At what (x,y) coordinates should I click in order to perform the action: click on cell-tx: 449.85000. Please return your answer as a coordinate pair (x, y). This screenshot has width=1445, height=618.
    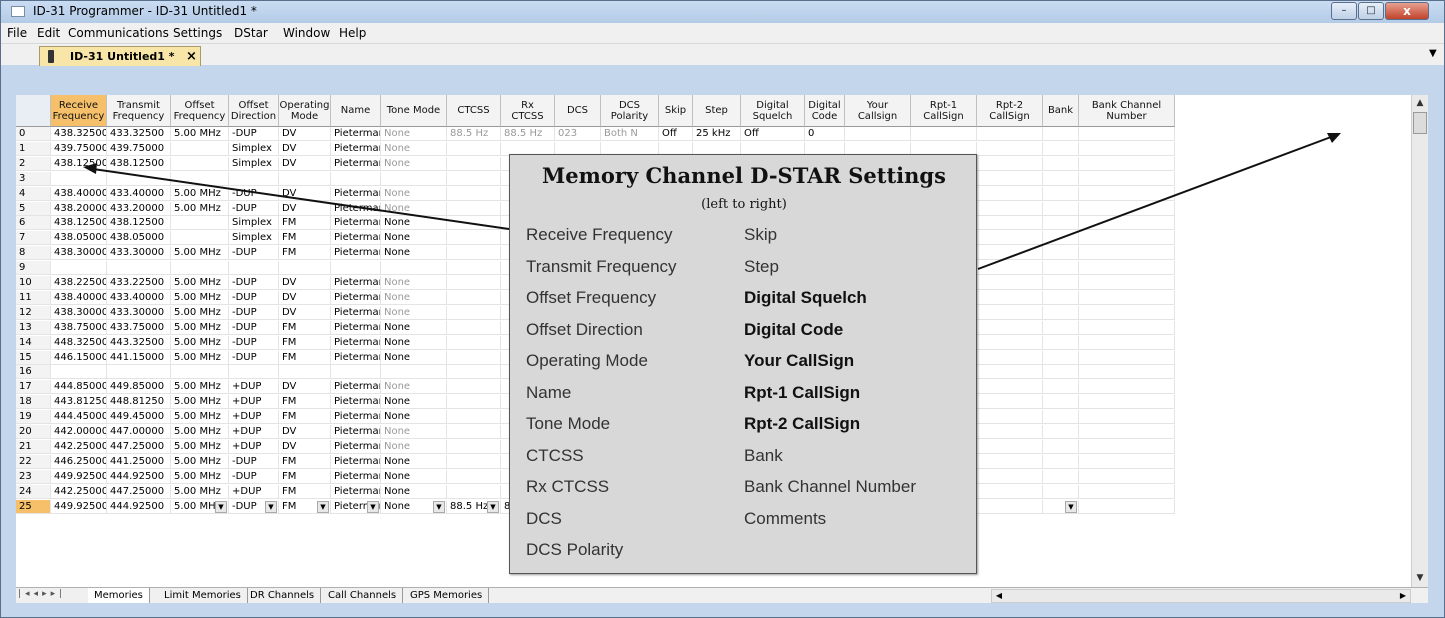
    Looking at the image, I should click on (139, 387).